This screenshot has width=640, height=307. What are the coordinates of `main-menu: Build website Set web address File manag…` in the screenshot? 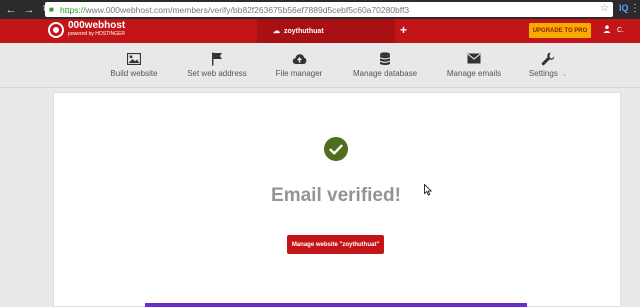 It's located at (320, 65).